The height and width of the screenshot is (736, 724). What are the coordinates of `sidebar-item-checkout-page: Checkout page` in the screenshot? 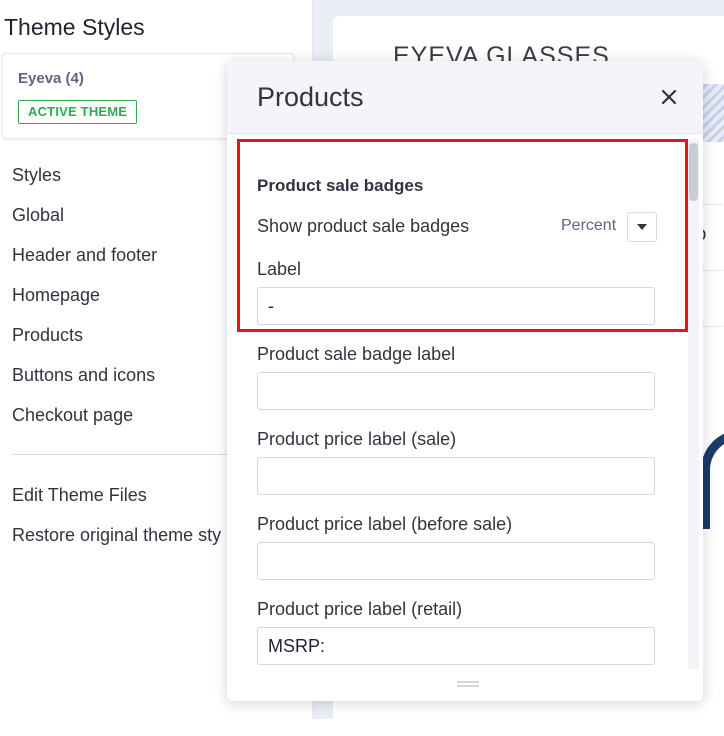 It's located at (72, 415).